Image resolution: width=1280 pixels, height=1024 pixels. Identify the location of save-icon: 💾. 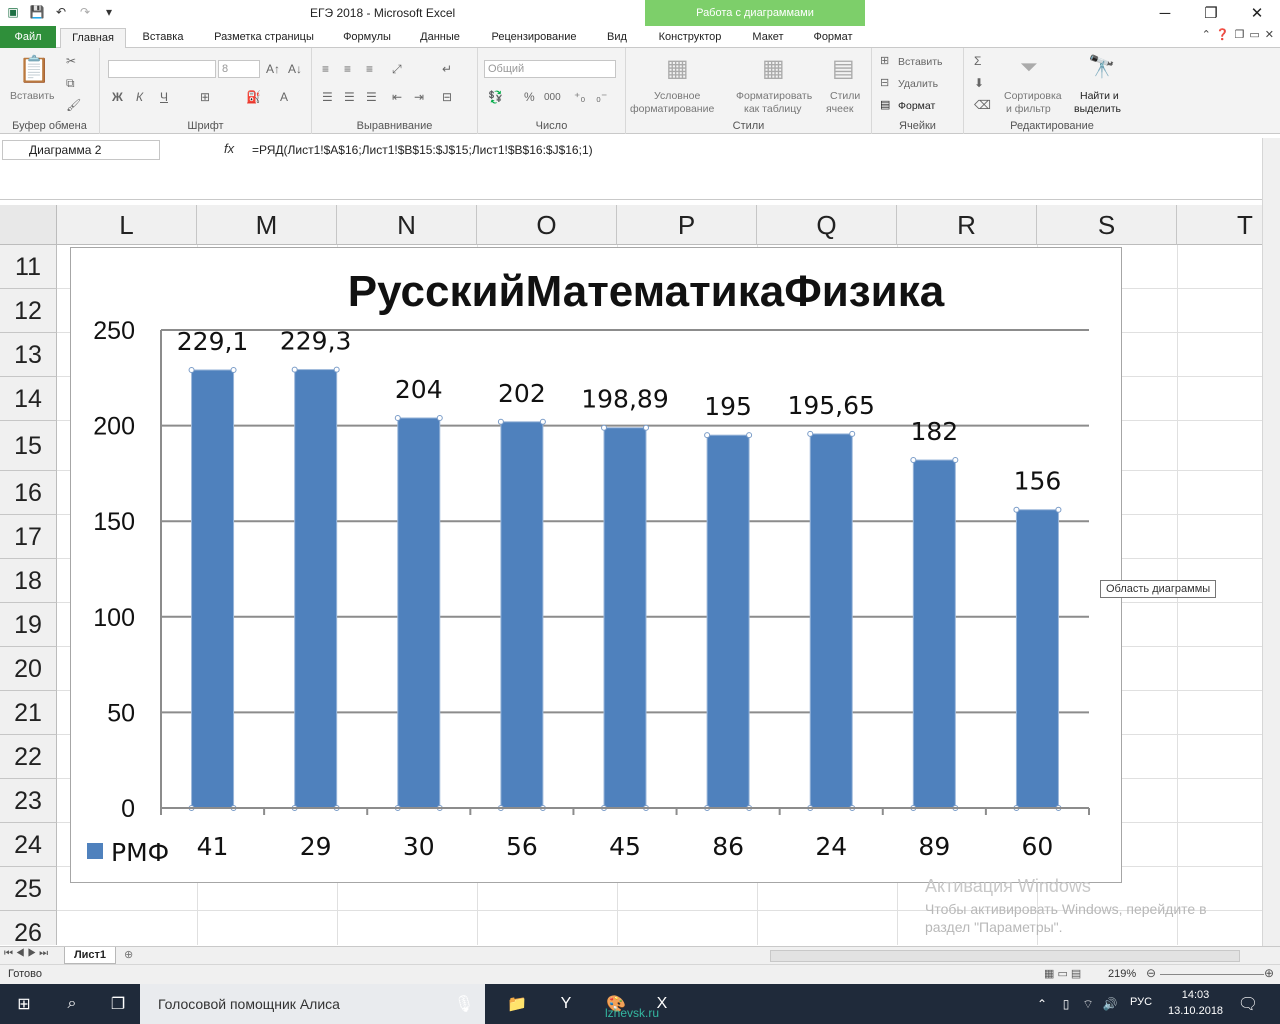
(37, 12).